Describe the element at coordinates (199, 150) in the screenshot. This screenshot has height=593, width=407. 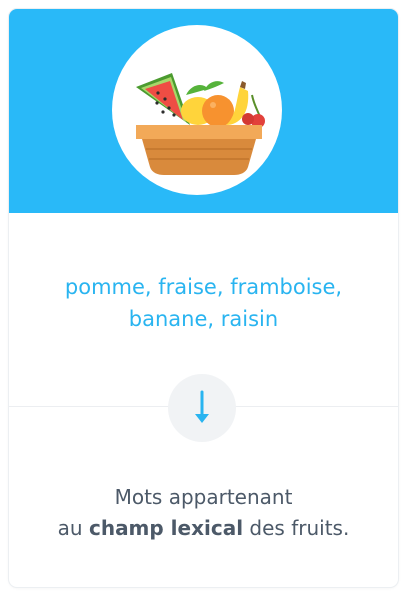
I see `basket-icon` at that location.